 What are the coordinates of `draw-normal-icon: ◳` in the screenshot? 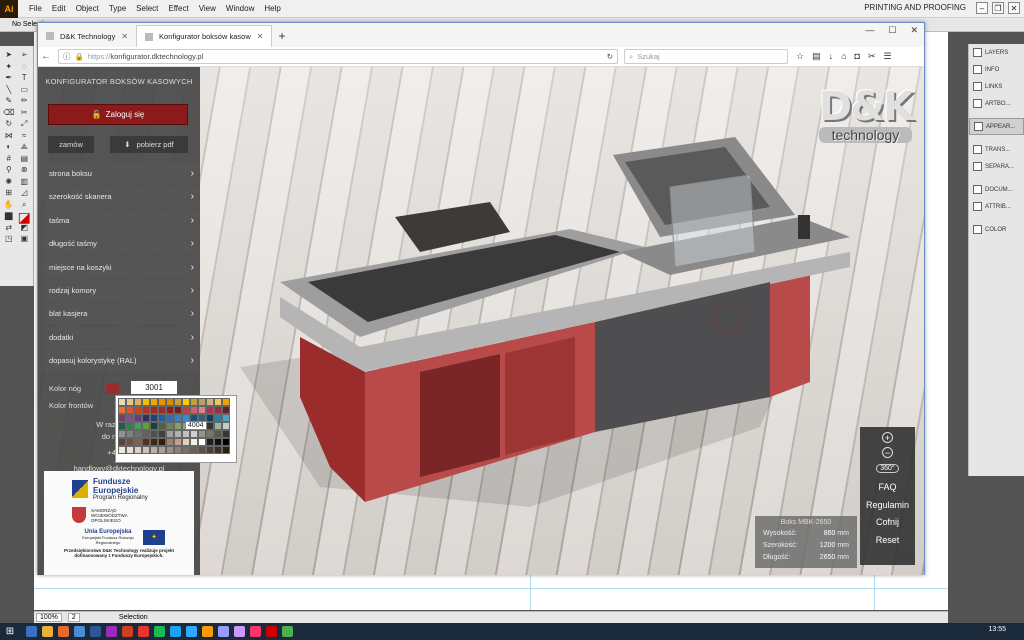 It's located at (9, 239).